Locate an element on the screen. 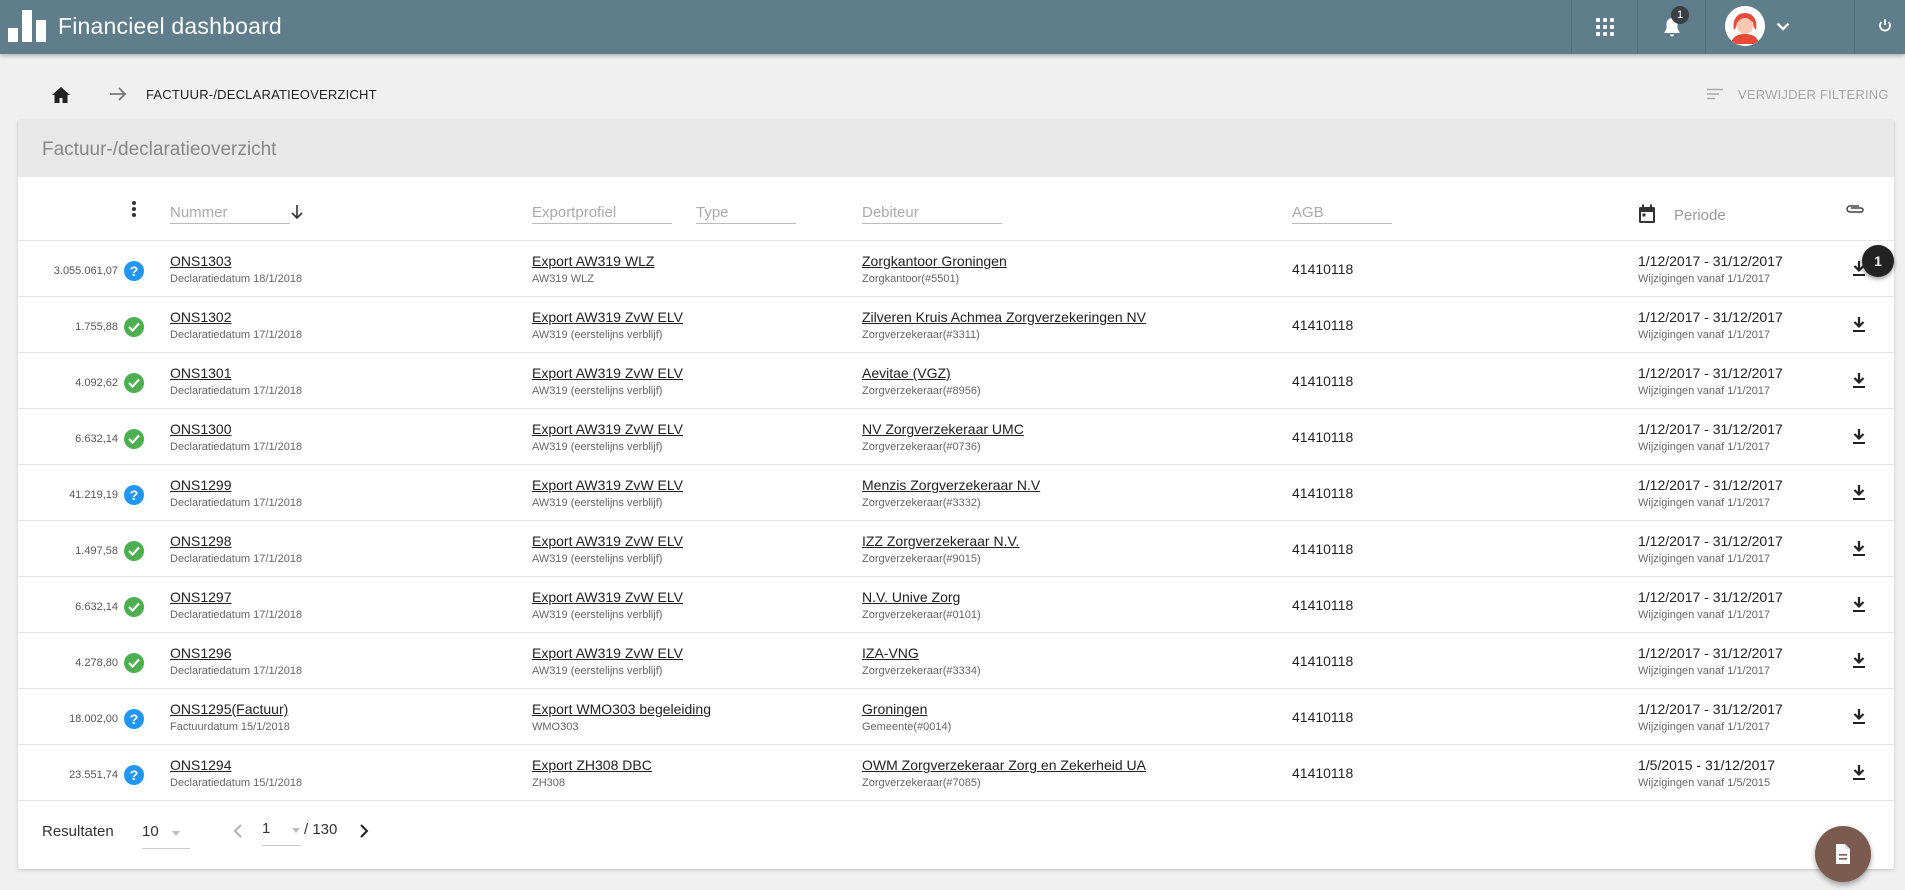 This screenshot has height=890, width=1905. debtor-sub: Zorgverzekeraar(#0101) is located at coordinates (921, 615).